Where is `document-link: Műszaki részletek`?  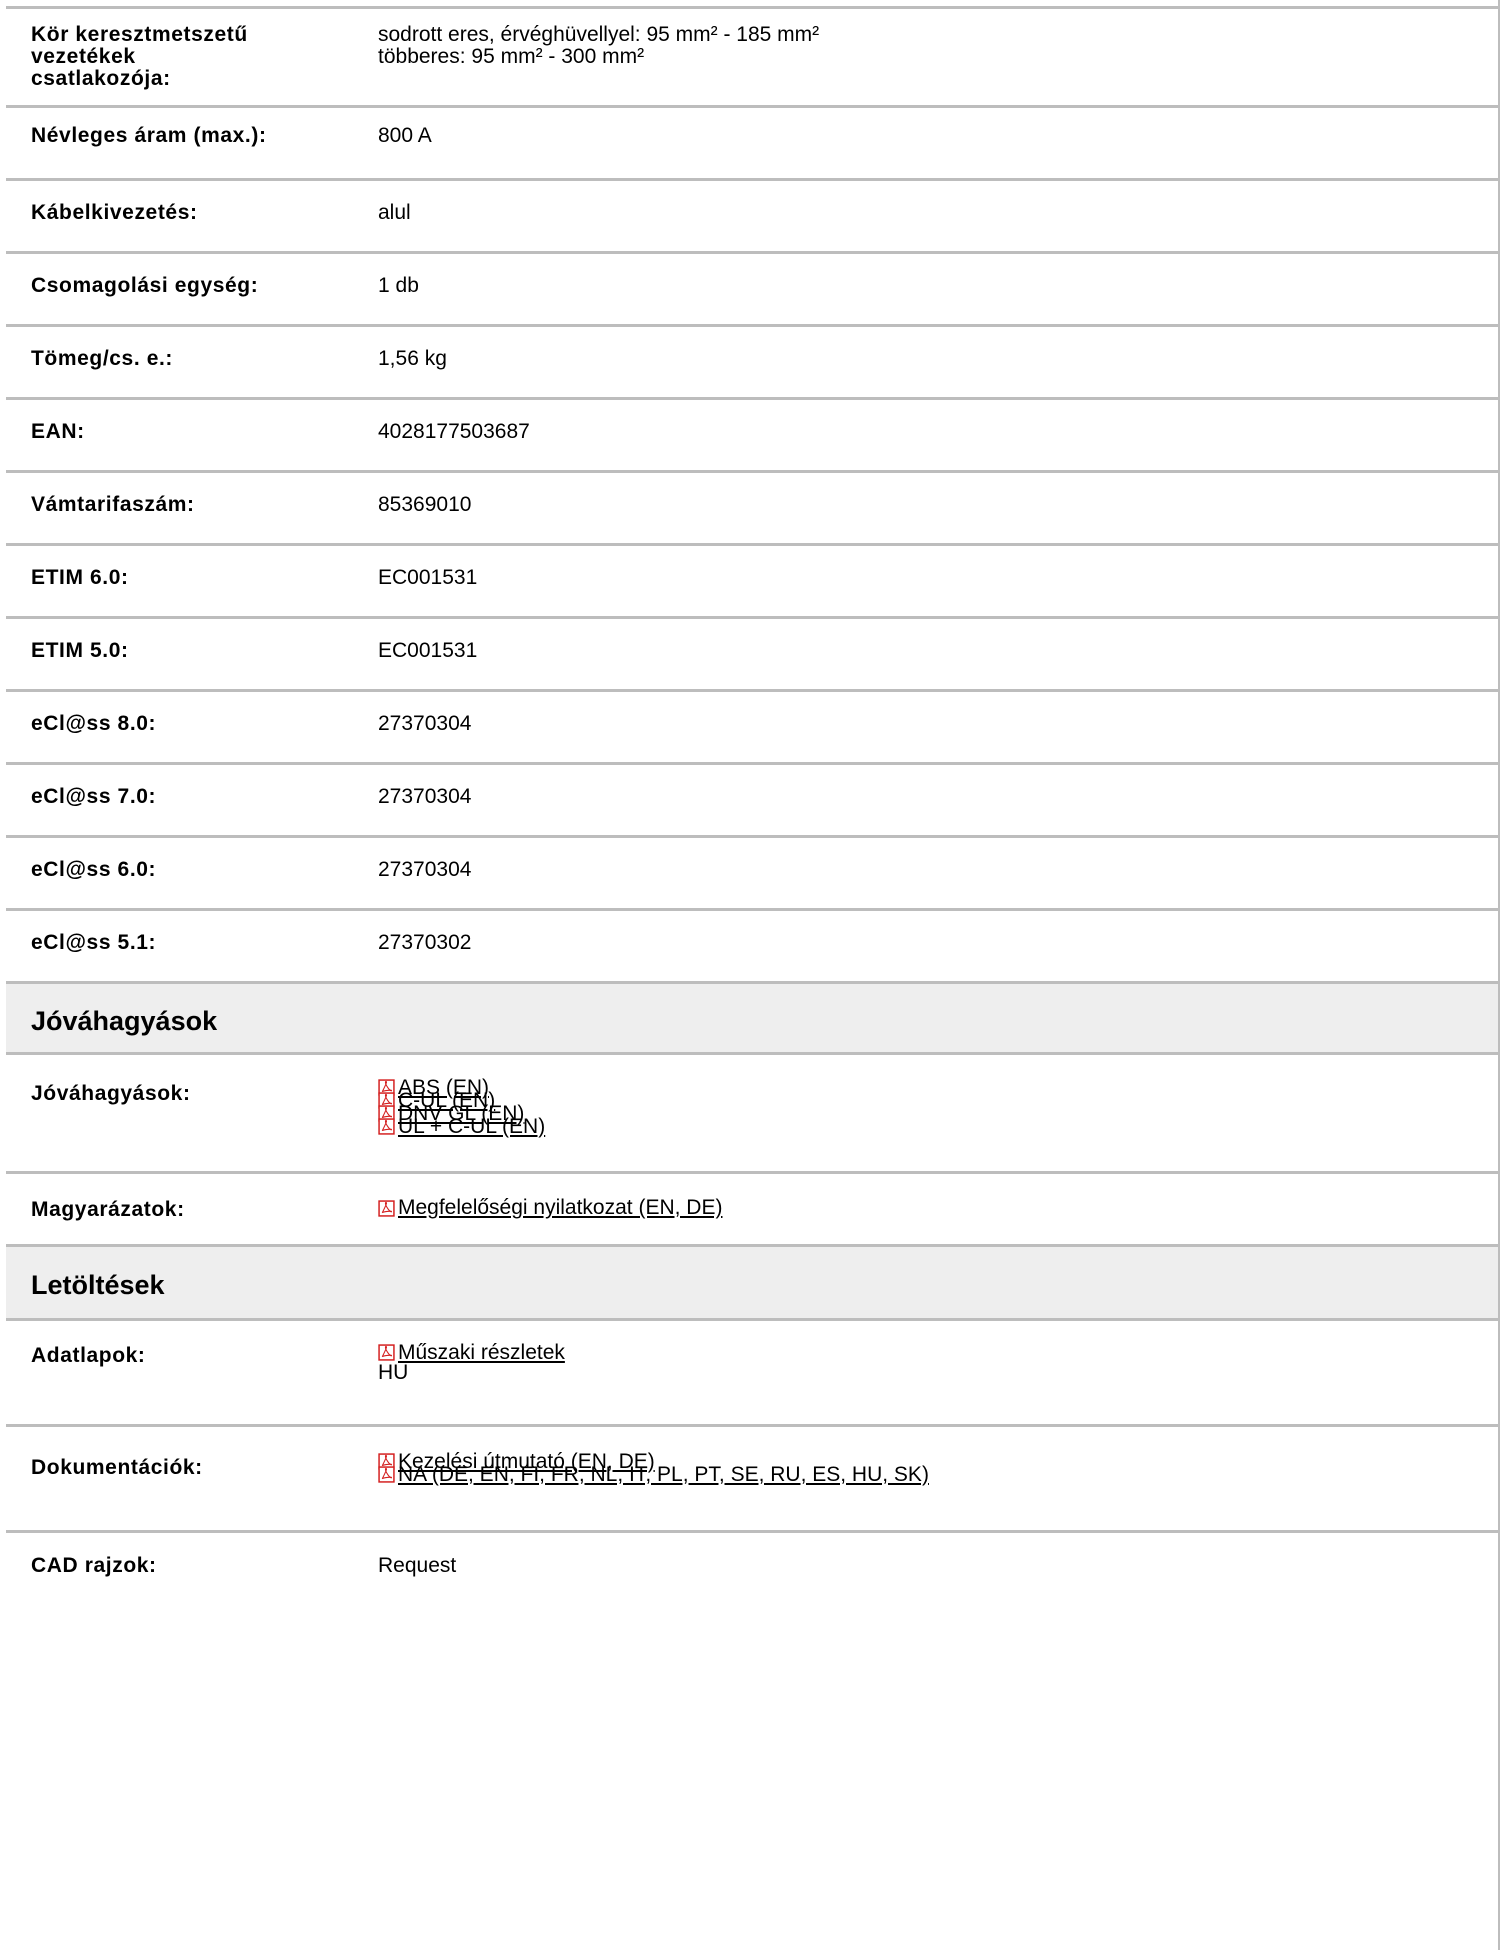
document-link: Műszaki részletek is located at coordinates (471, 1352).